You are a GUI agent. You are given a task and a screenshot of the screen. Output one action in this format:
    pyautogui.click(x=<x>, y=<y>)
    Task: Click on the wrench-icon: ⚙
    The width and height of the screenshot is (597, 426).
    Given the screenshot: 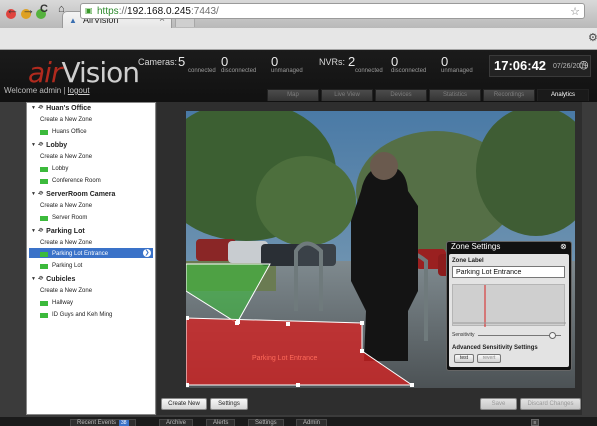 What is the action you would take?
    pyautogui.click(x=592, y=37)
    